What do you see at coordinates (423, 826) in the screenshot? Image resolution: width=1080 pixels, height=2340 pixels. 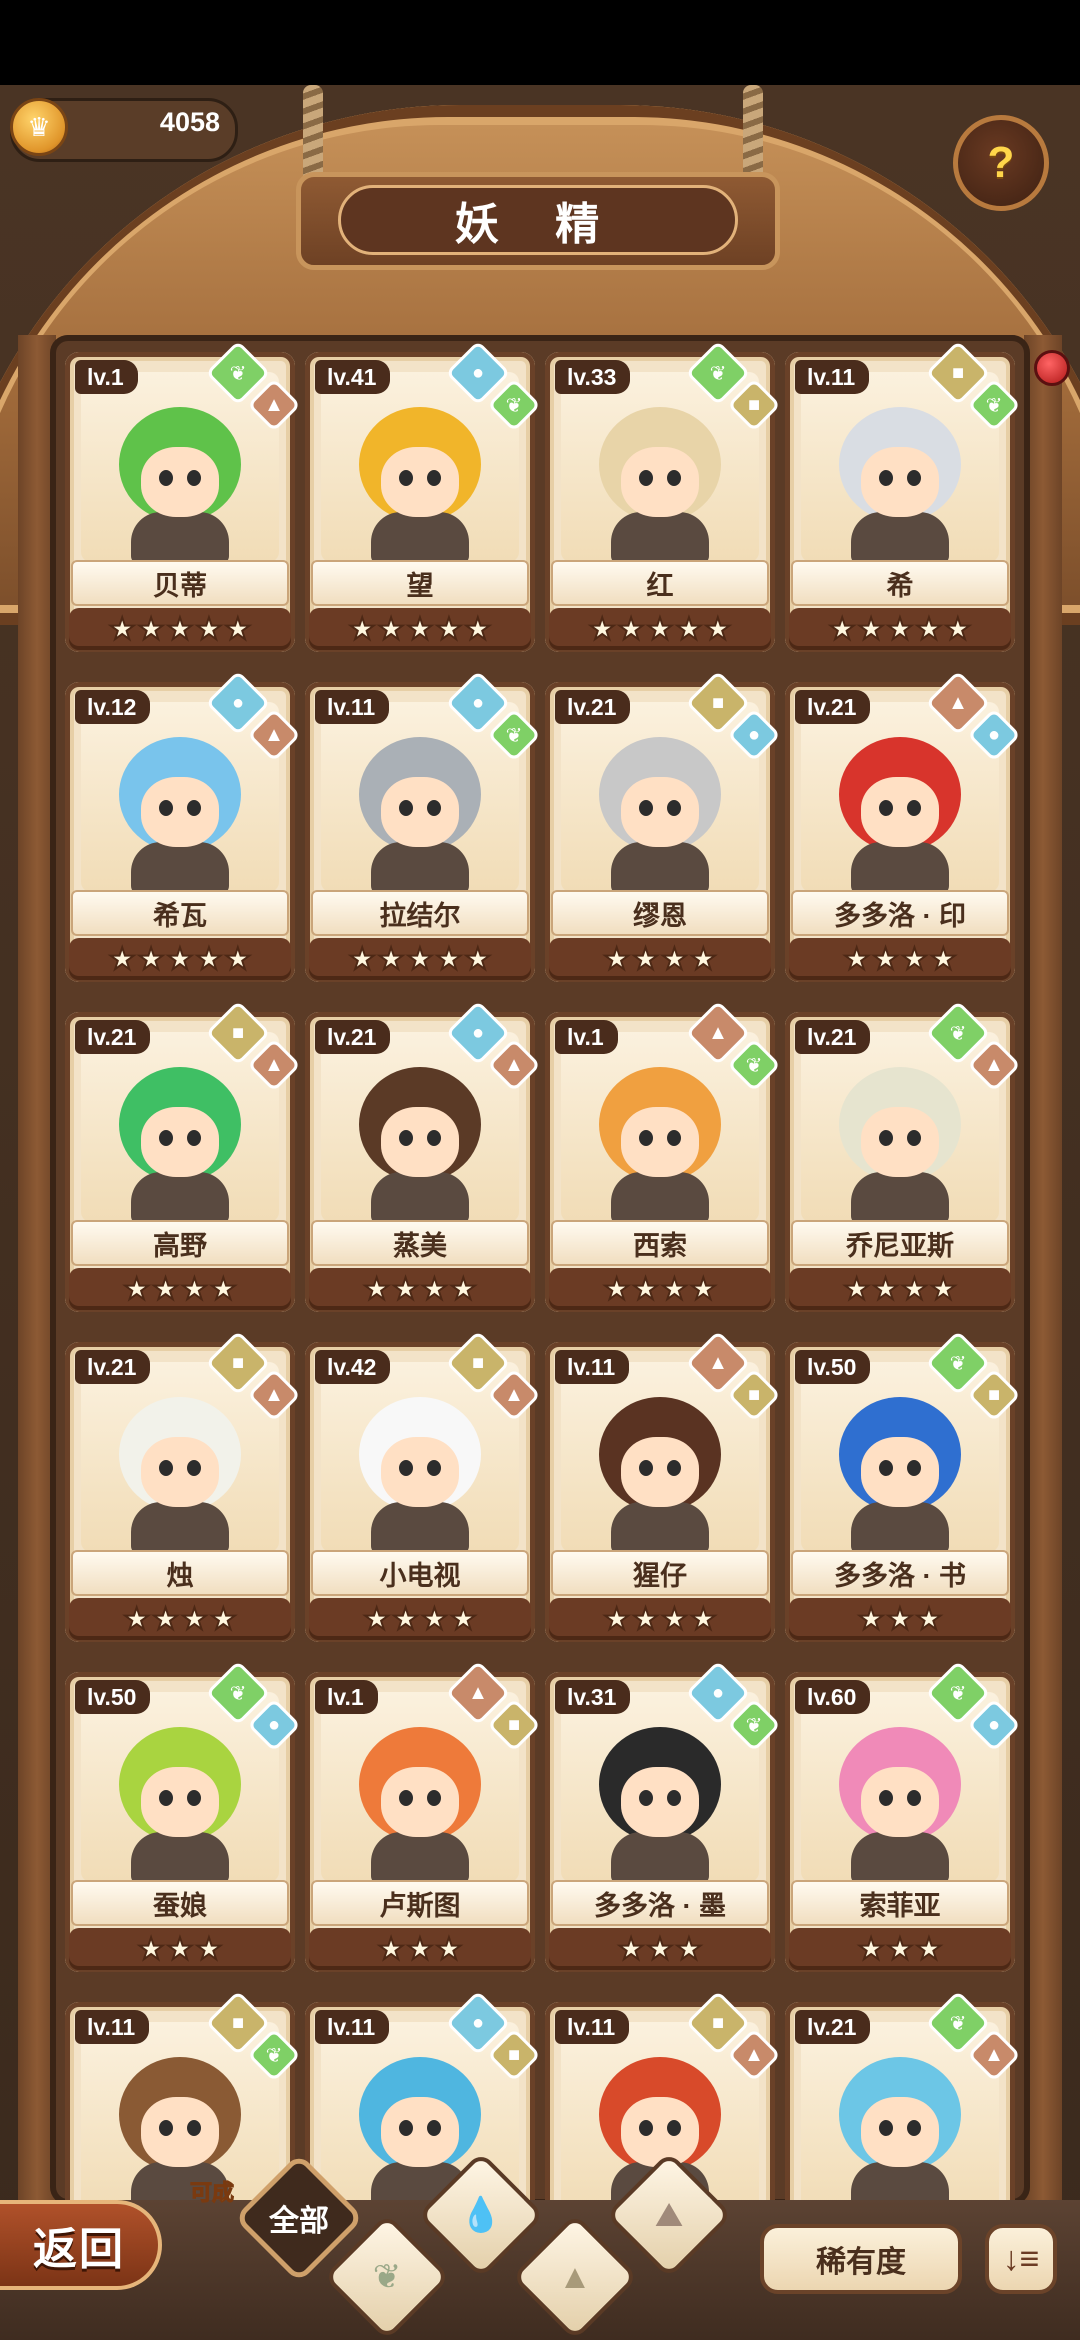 I see `fairy-card: lv.11 ● ❦ 拉结尔 ★ ★ ★ ★ ★` at bounding box center [423, 826].